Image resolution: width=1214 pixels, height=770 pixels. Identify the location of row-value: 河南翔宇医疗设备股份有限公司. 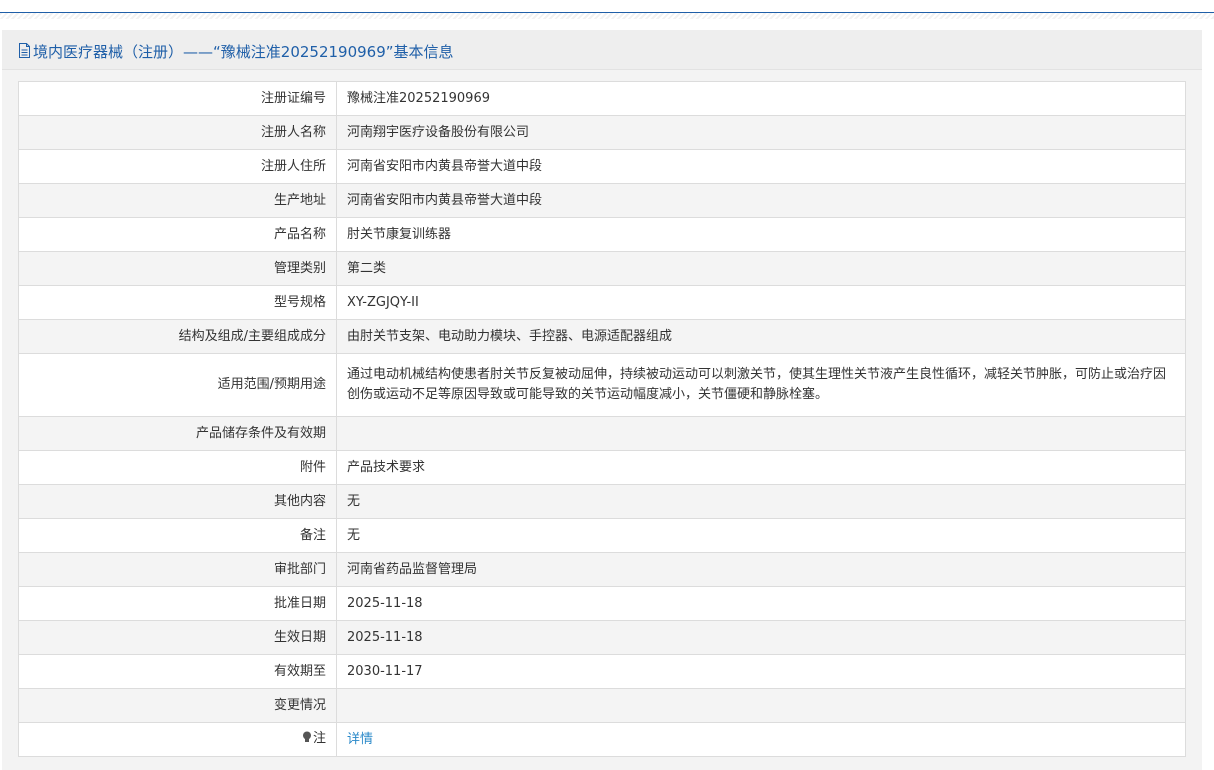
(761, 132).